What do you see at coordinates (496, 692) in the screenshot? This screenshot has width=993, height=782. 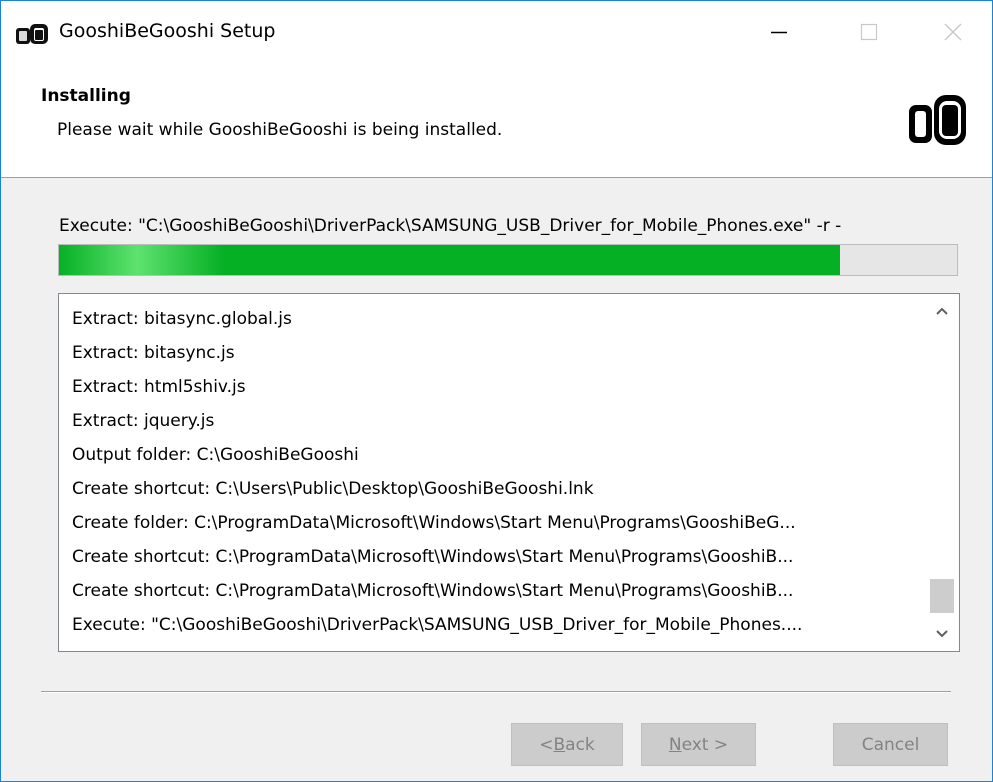 I see `footer-divider` at bounding box center [496, 692].